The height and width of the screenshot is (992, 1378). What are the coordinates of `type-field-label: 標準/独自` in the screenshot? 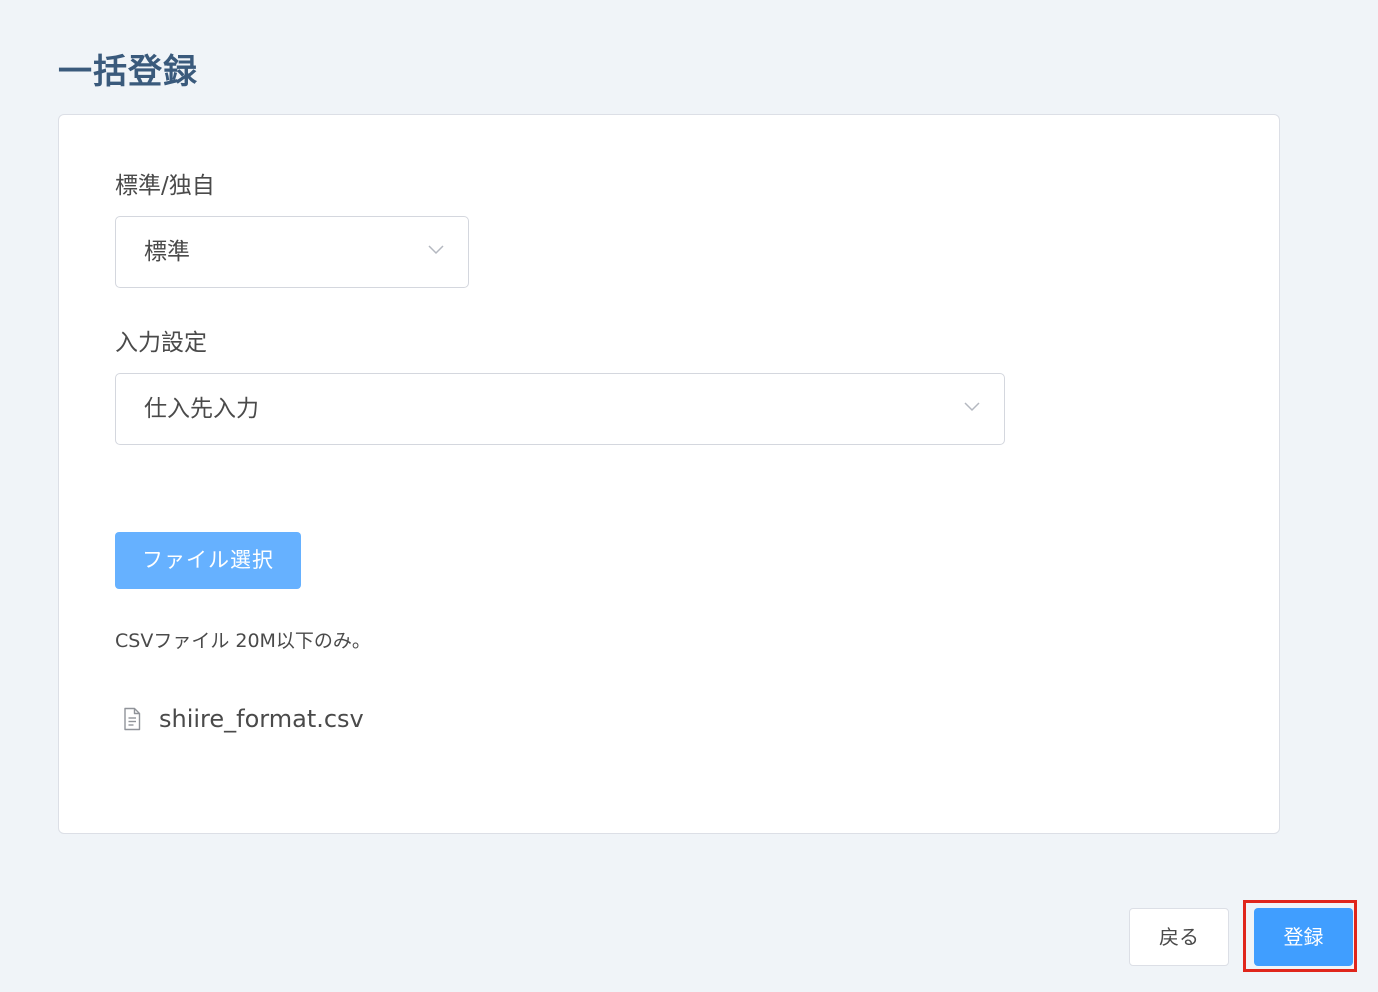 It's located at (165, 186).